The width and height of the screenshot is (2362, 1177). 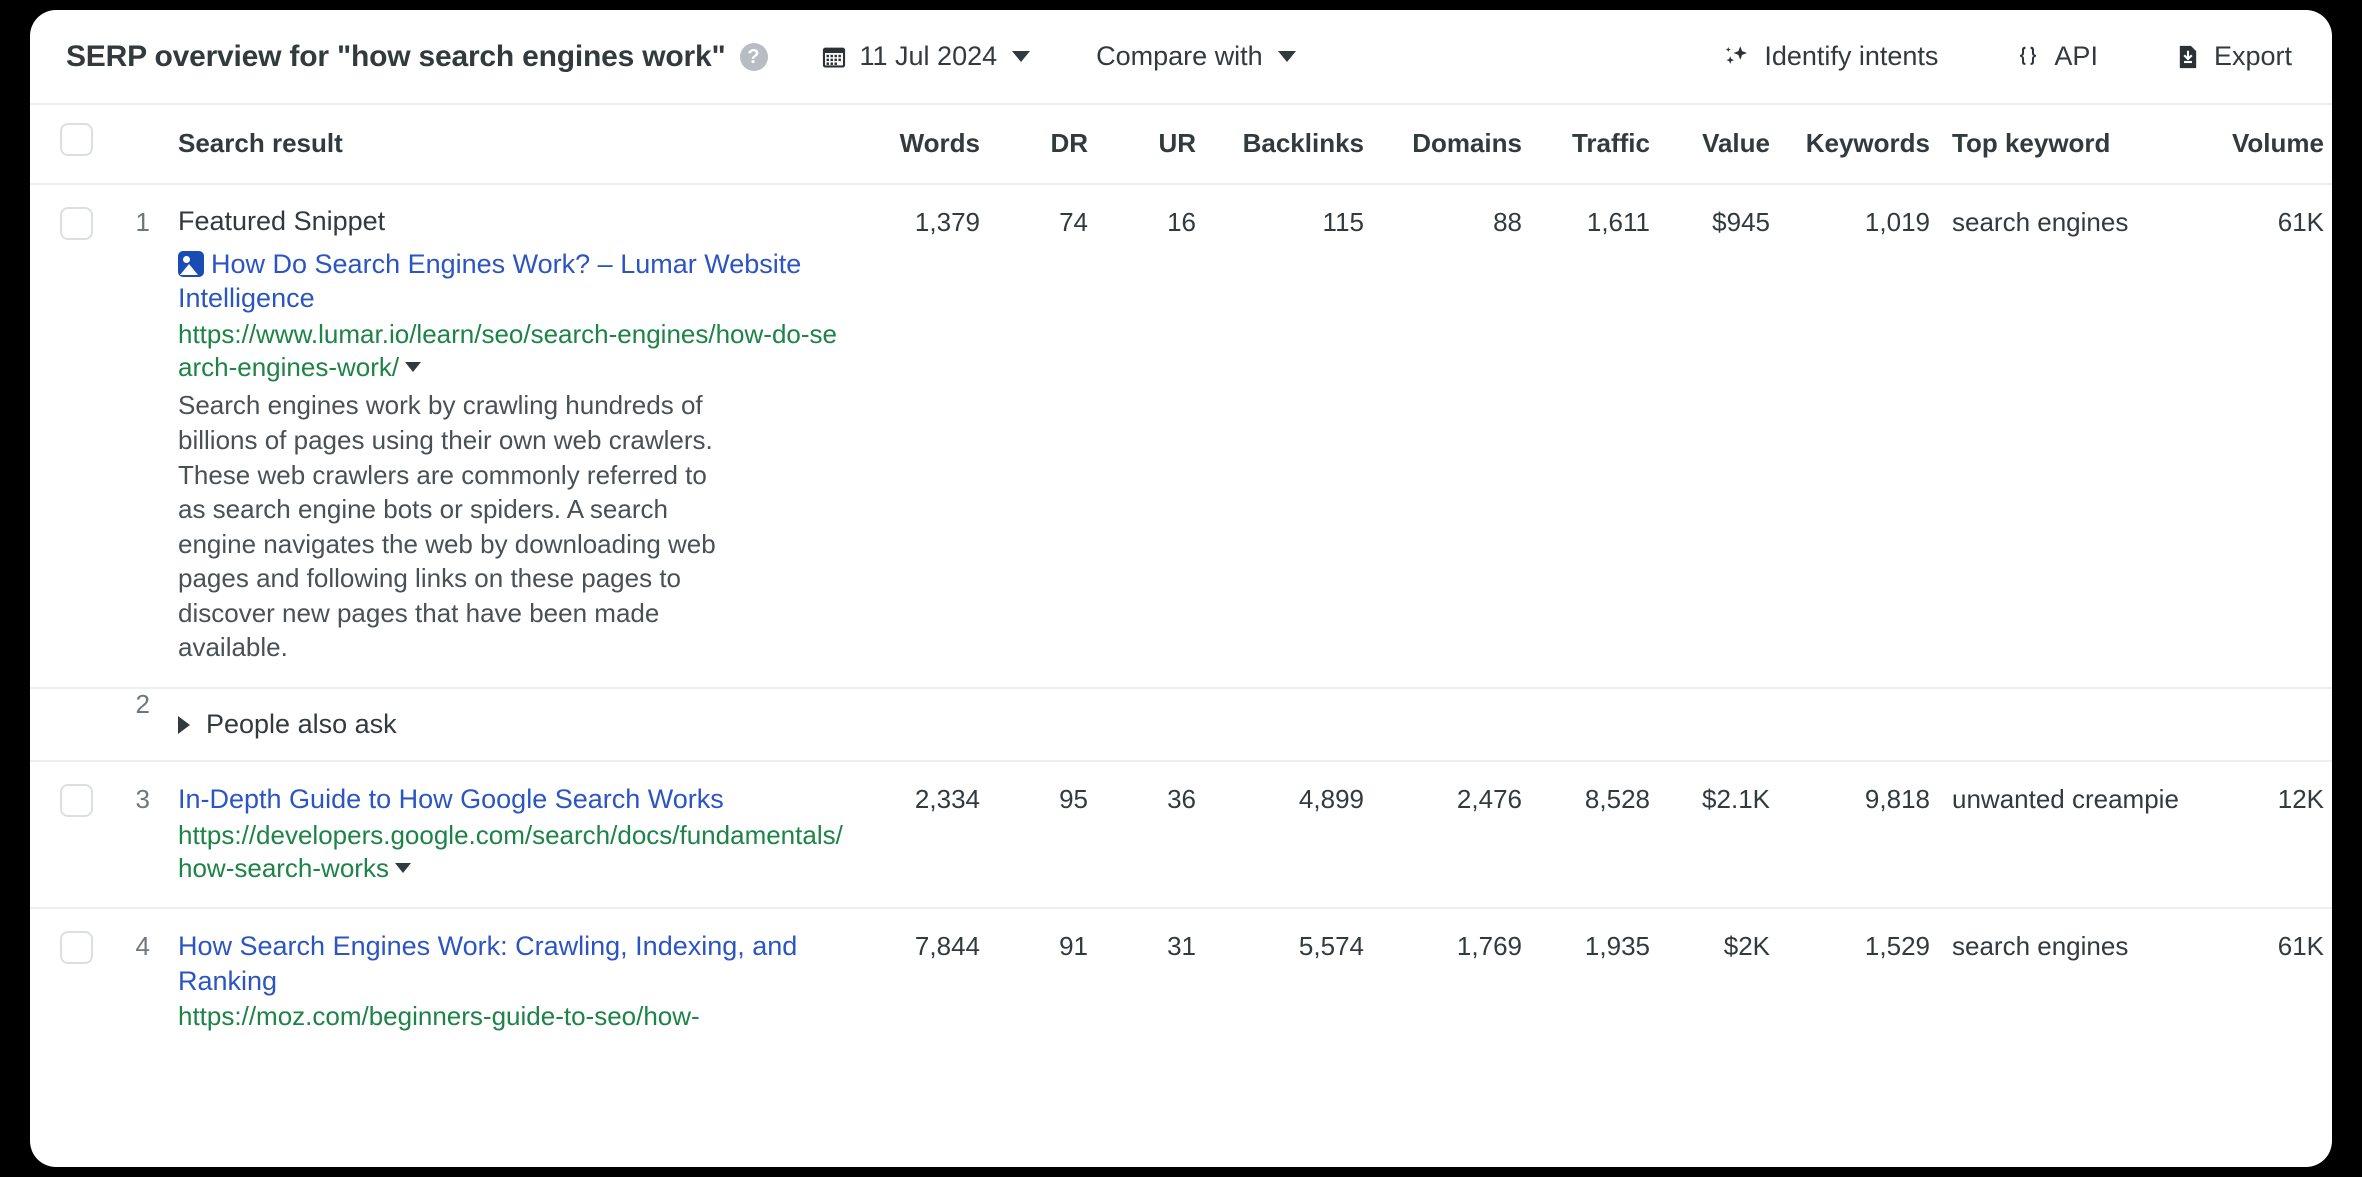 I want to click on position-header, so click(x=124, y=145).